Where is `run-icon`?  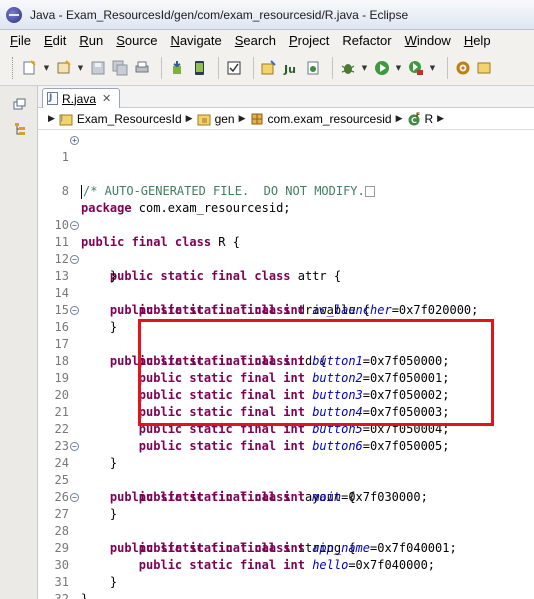
run-icon is located at coordinates (382, 68).